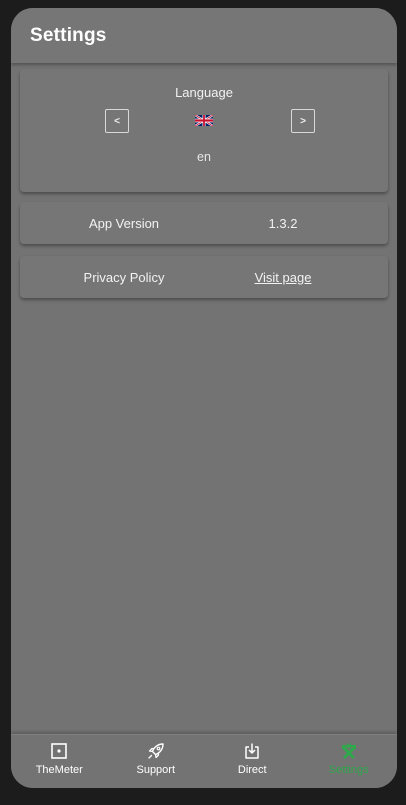 The width and height of the screenshot is (406, 805). What do you see at coordinates (204, 157) in the screenshot?
I see `language-code: en` at bounding box center [204, 157].